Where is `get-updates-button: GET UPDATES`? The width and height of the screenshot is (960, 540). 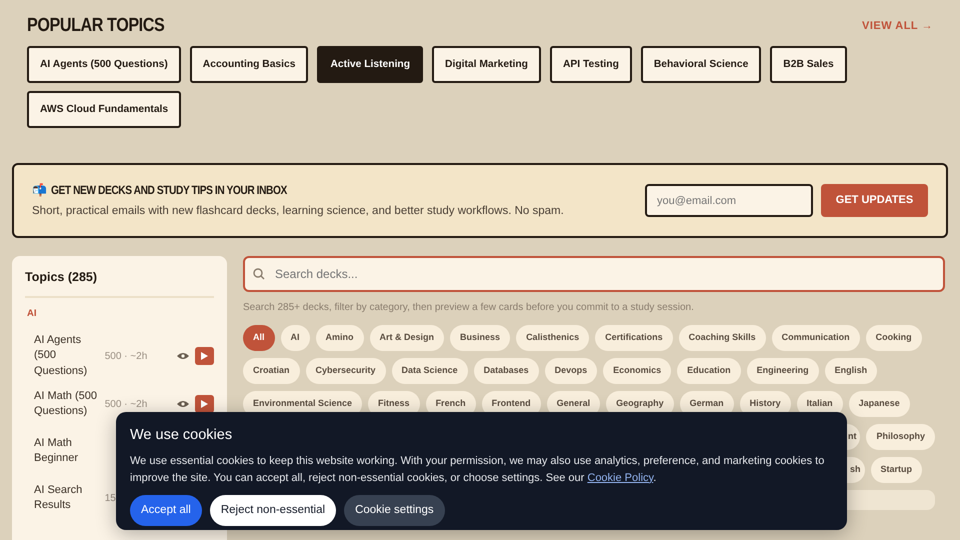
get-updates-button: GET UPDATES is located at coordinates (874, 200).